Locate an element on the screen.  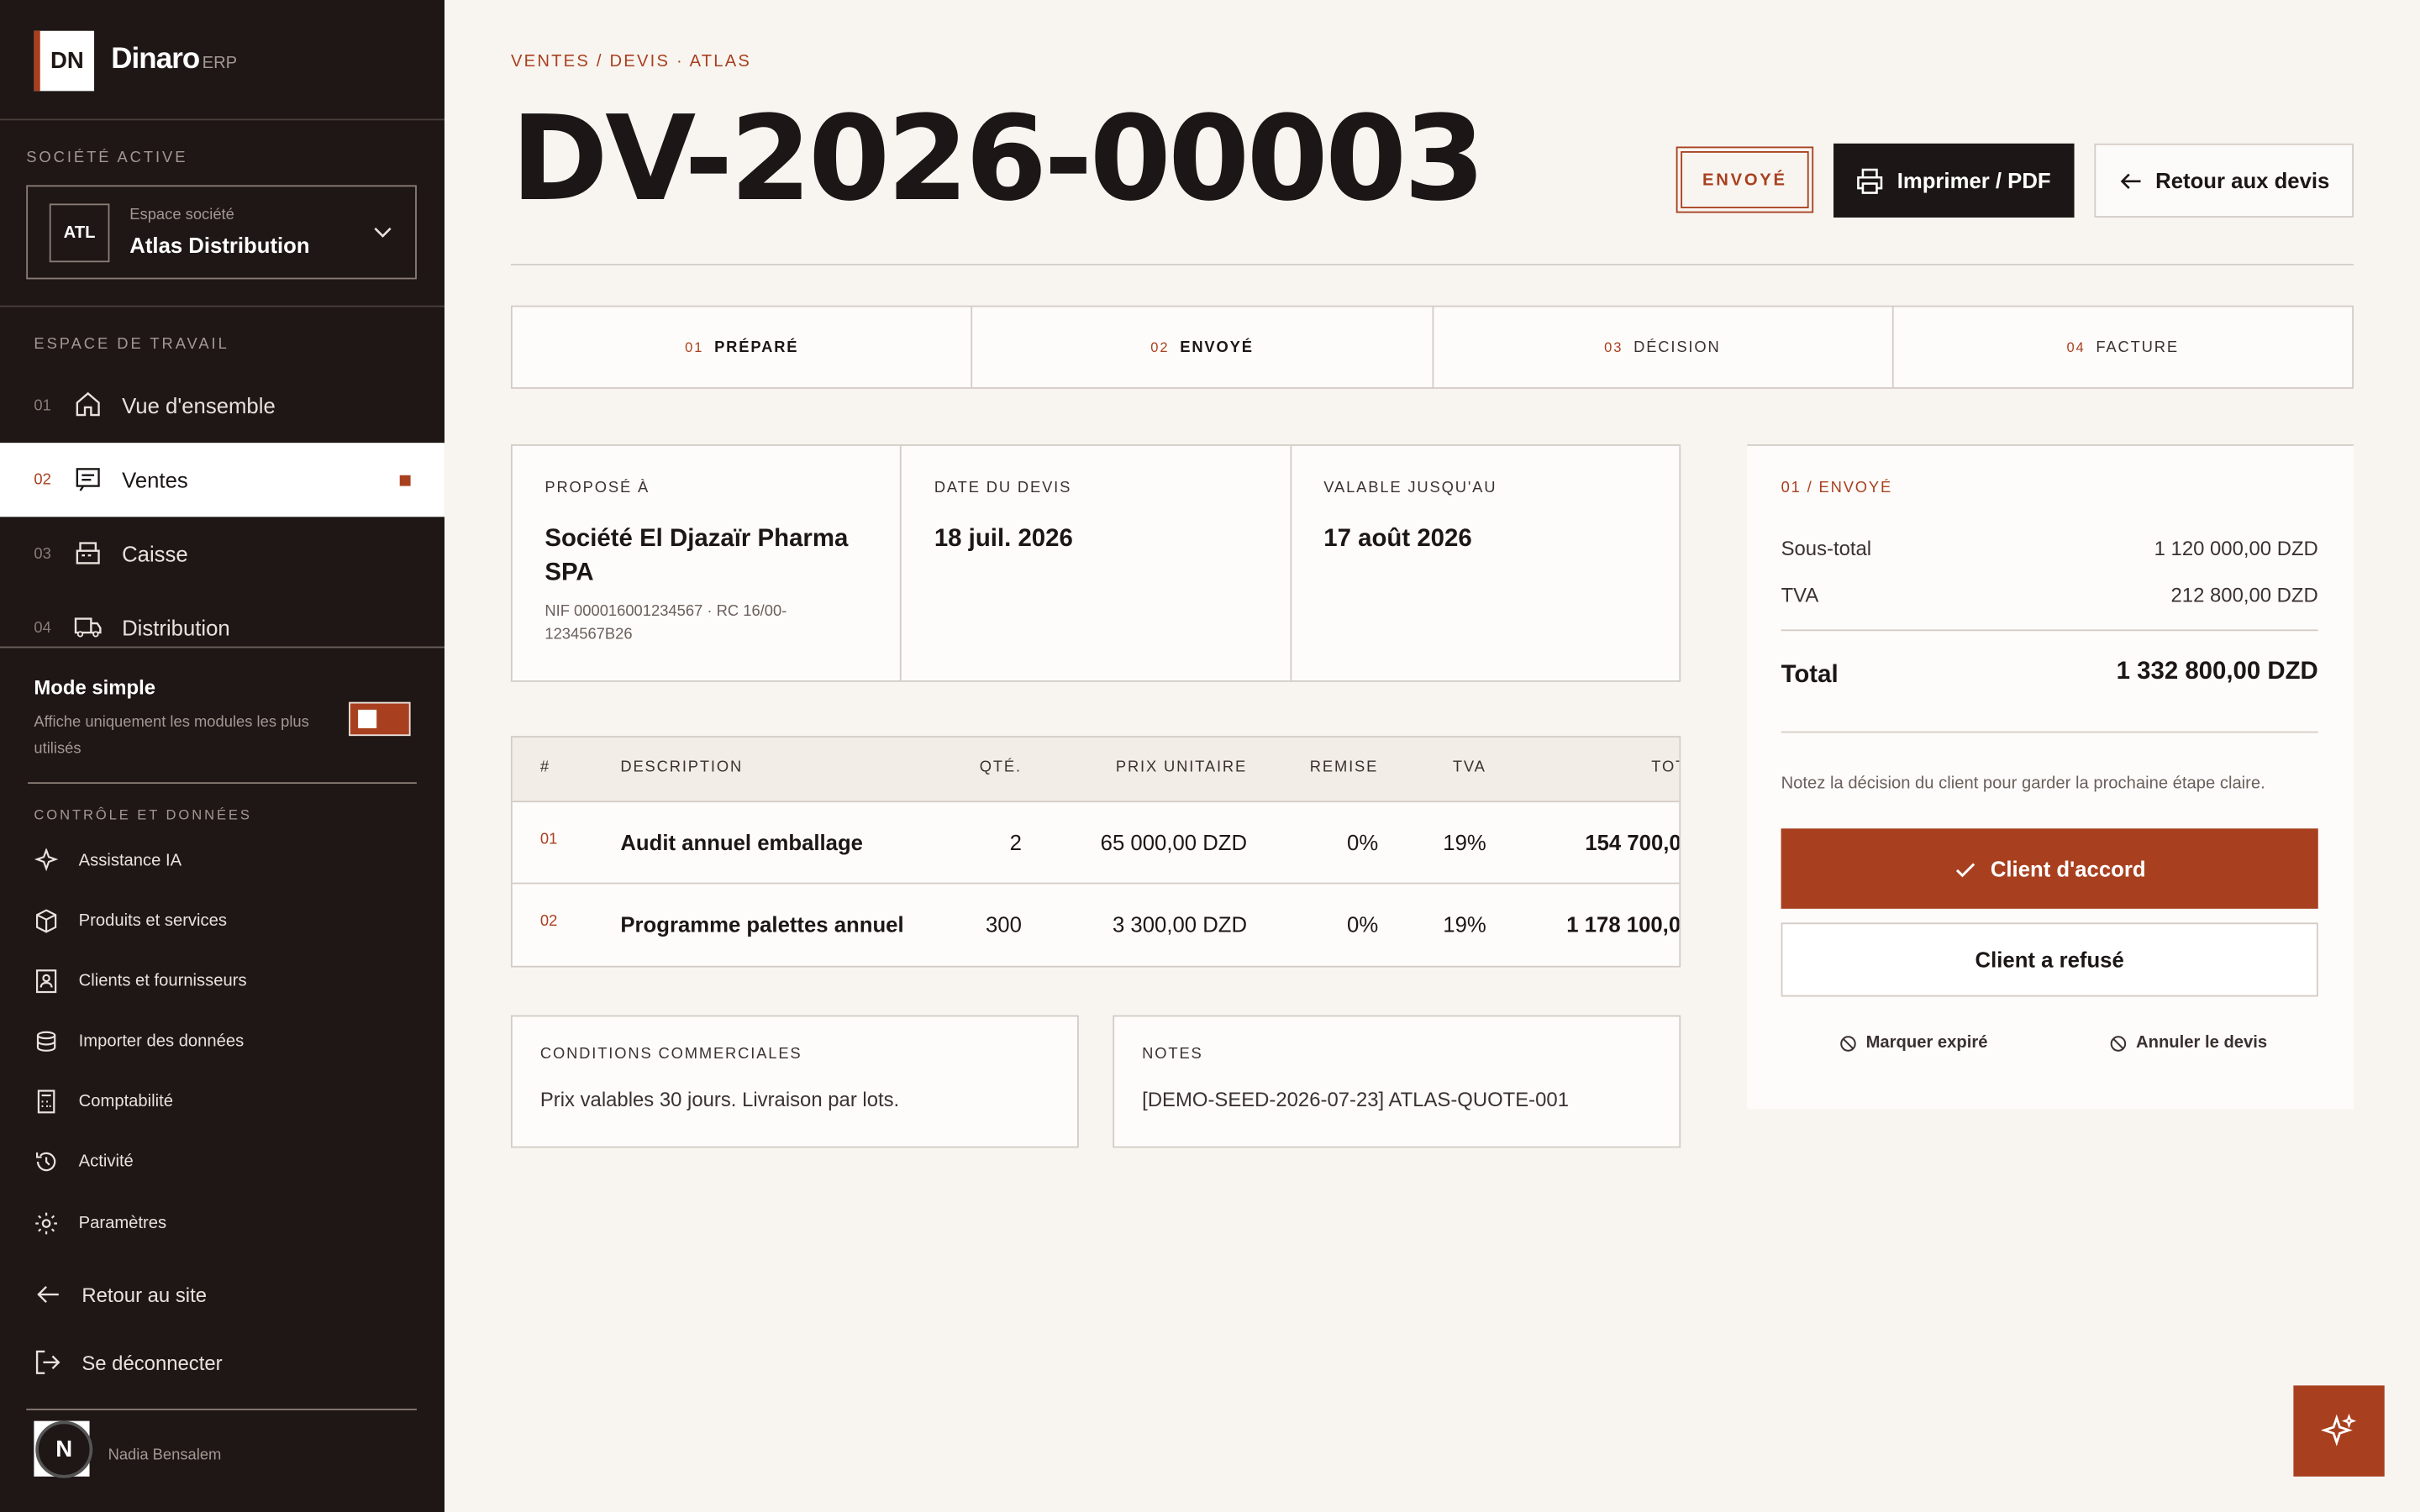
company-code: ATL is located at coordinates (79, 233).